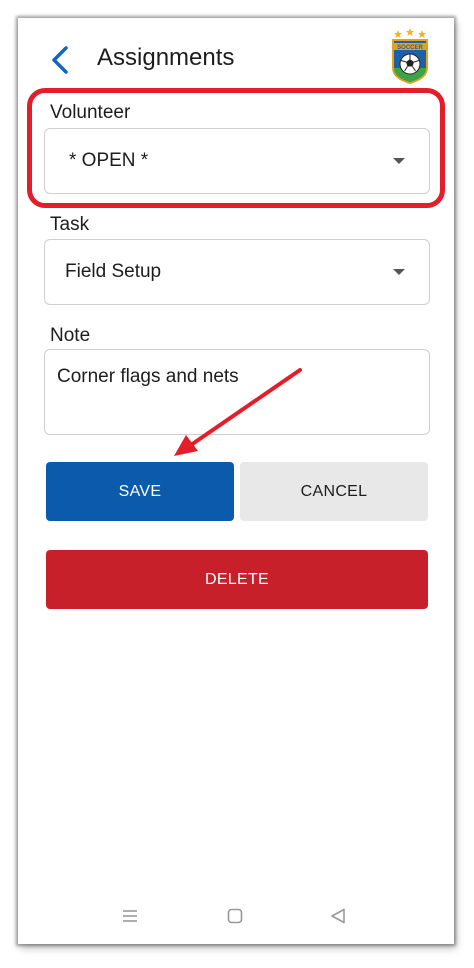 Image resolution: width=474 pixels, height=968 pixels. I want to click on menu-icon, so click(130, 916).